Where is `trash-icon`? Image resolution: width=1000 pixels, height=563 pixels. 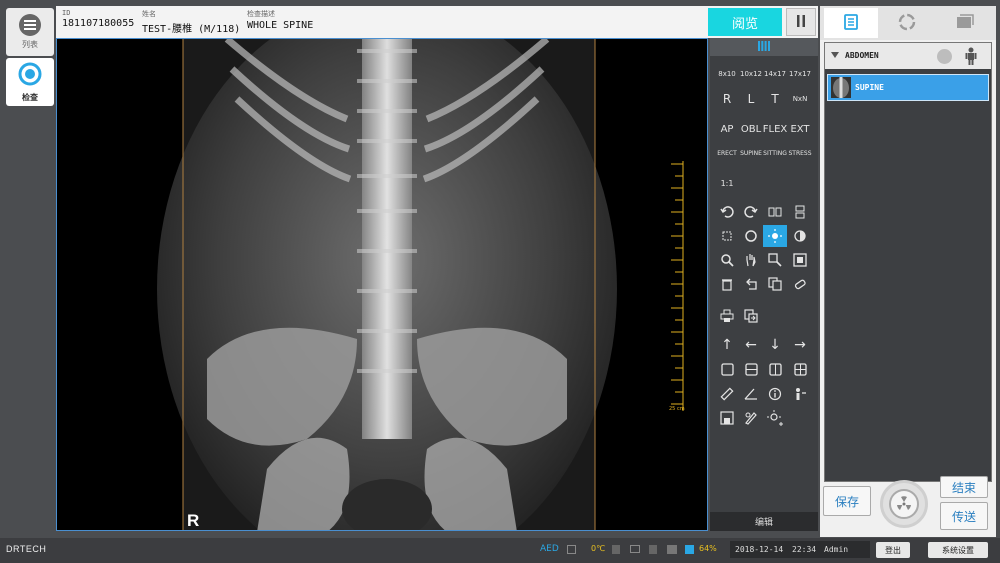
trash-icon is located at coordinates (727, 284).